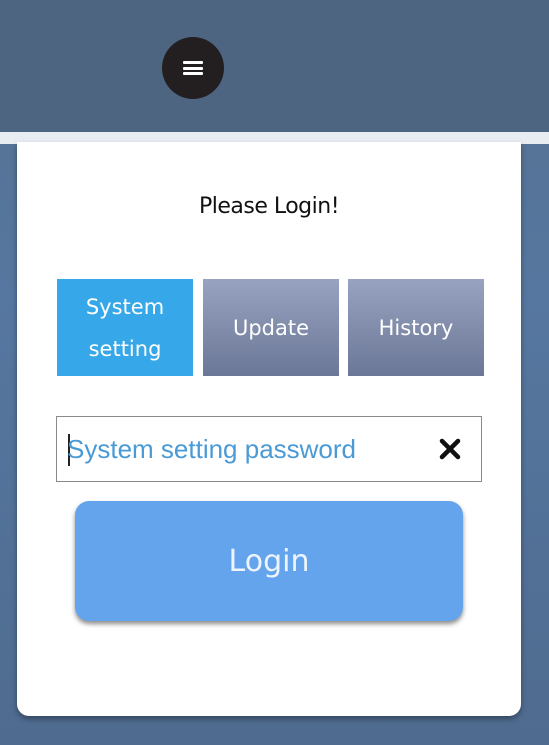 This screenshot has height=745, width=549. I want to click on login-title: Please Login!, so click(269, 206).